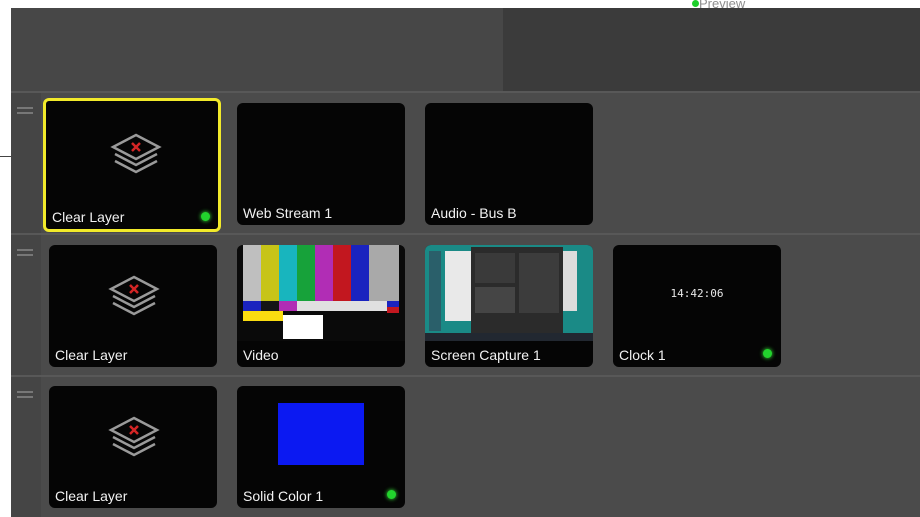  I want to click on tile-label: Video, so click(261, 355).